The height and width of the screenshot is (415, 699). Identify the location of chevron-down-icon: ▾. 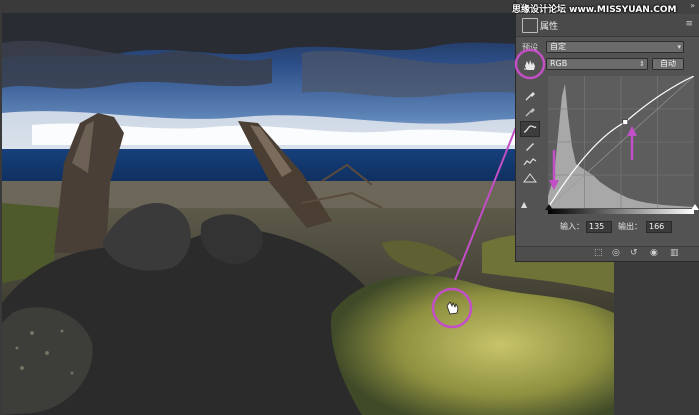
(679, 47).